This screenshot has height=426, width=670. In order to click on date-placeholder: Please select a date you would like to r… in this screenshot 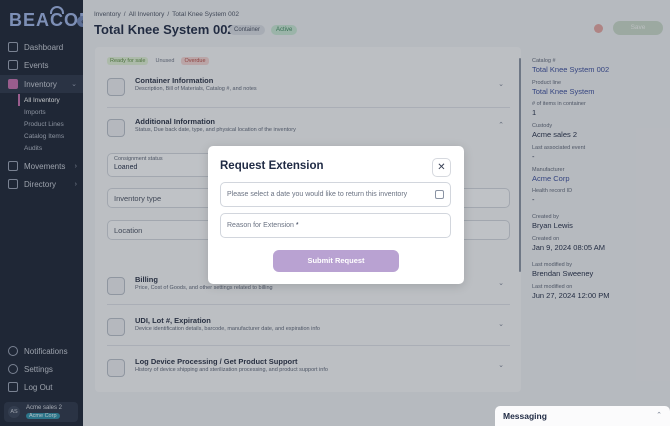, I will do `click(317, 194)`.